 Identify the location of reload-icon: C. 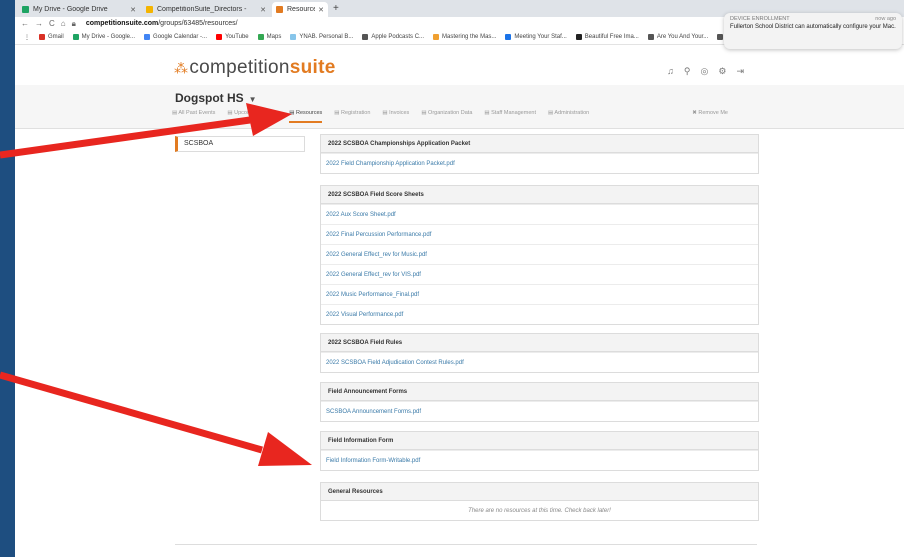
(52, 23).